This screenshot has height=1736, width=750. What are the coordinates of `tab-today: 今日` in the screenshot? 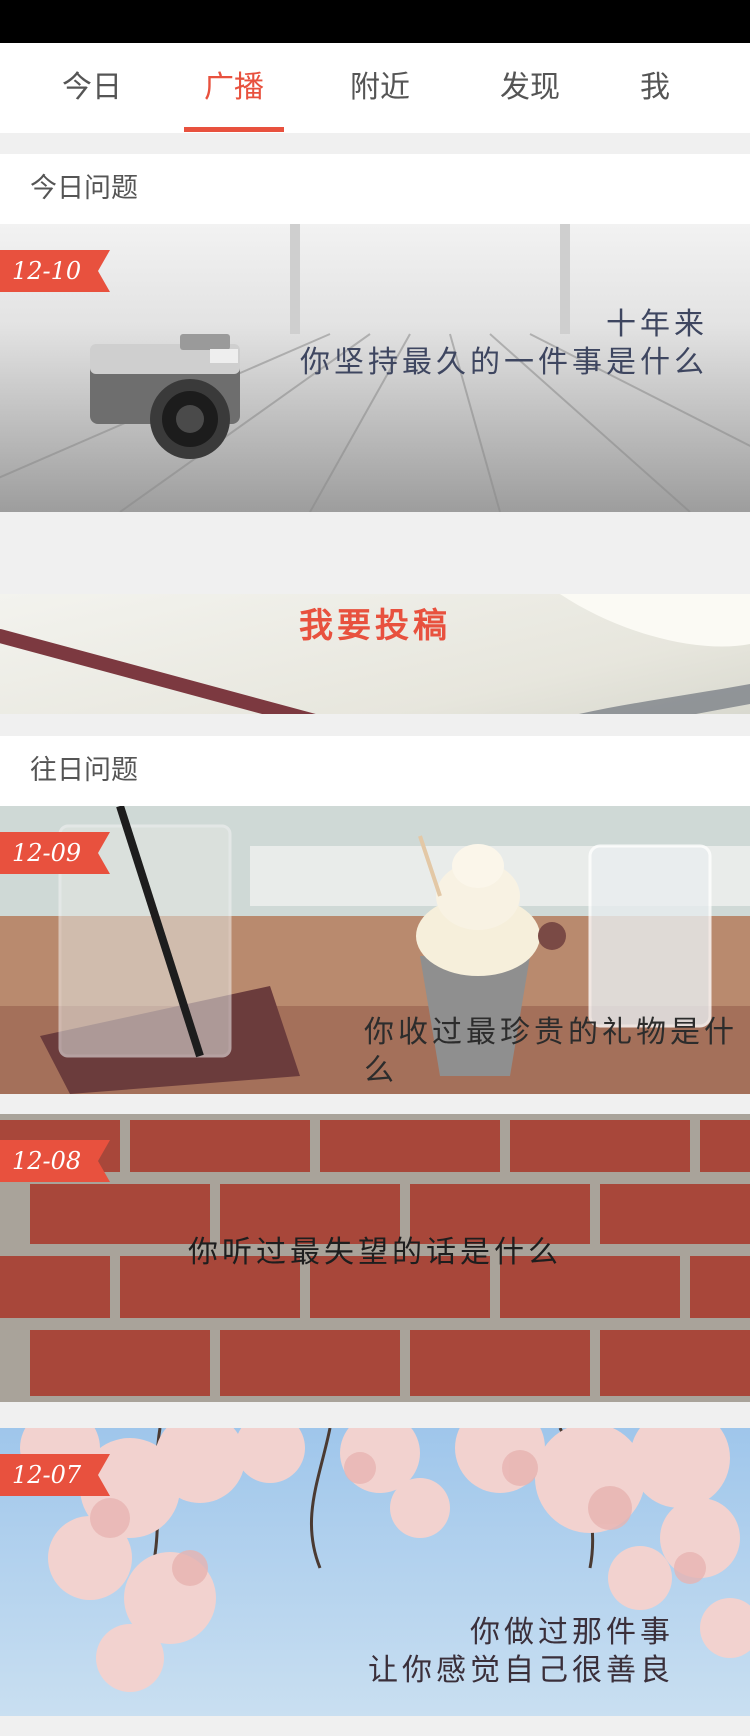 It's located at (92, 88).